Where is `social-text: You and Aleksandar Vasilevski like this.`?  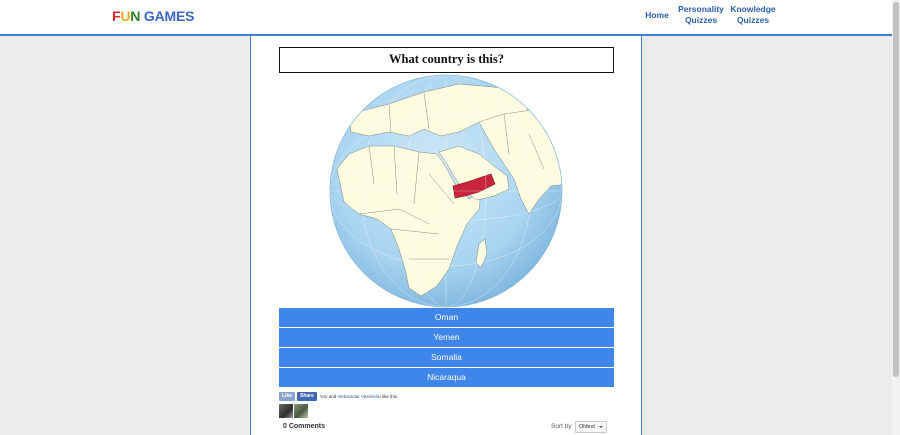 social-text: You and Aleksandar Vasilevski like this. is located at coordinates (359, 396).